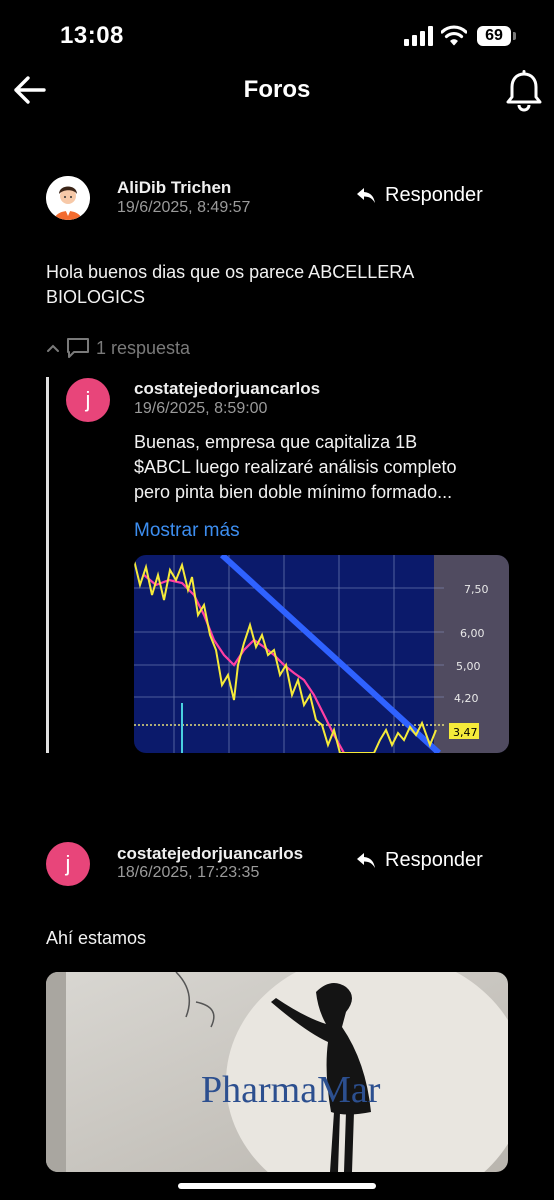  Describe the element at coordinates (418, 36) in the screenshot. I see `cellular-signal-icon` at that location.